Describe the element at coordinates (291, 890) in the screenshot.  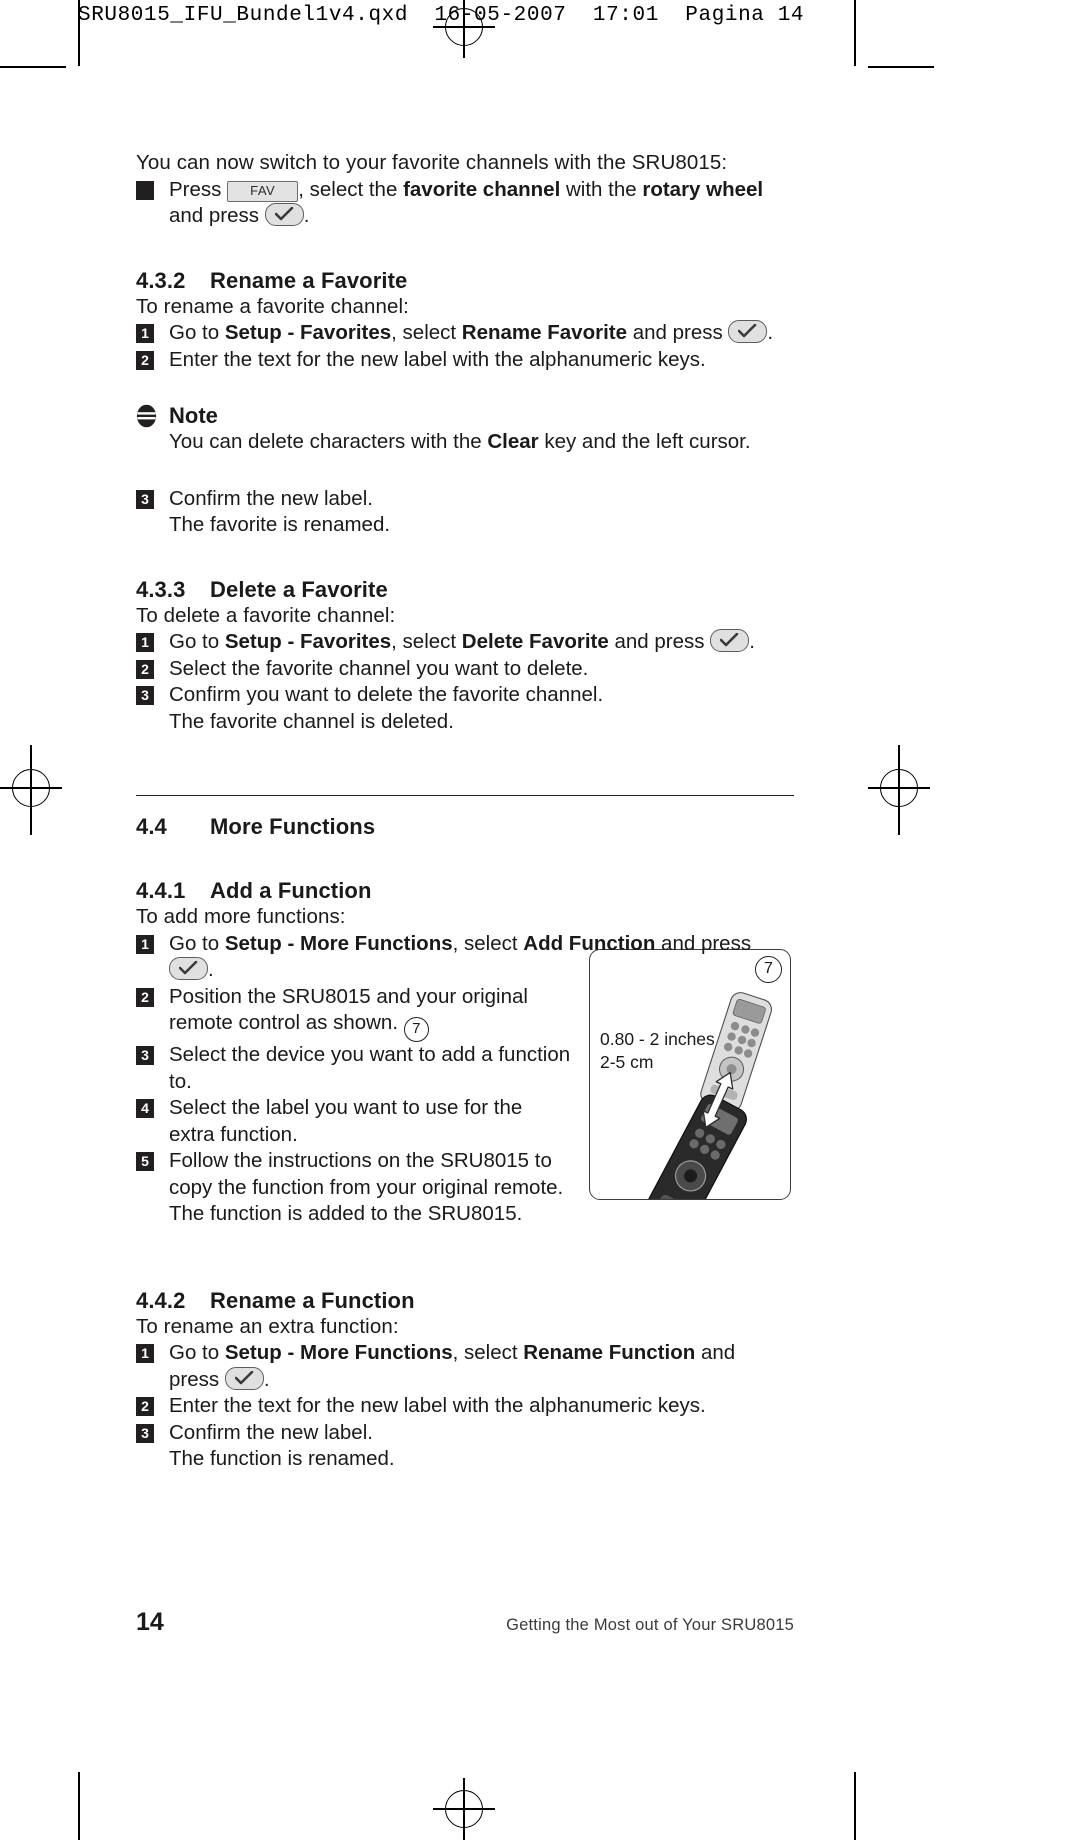
I see `heading-4-4-1-title: Add a Function` at that location.